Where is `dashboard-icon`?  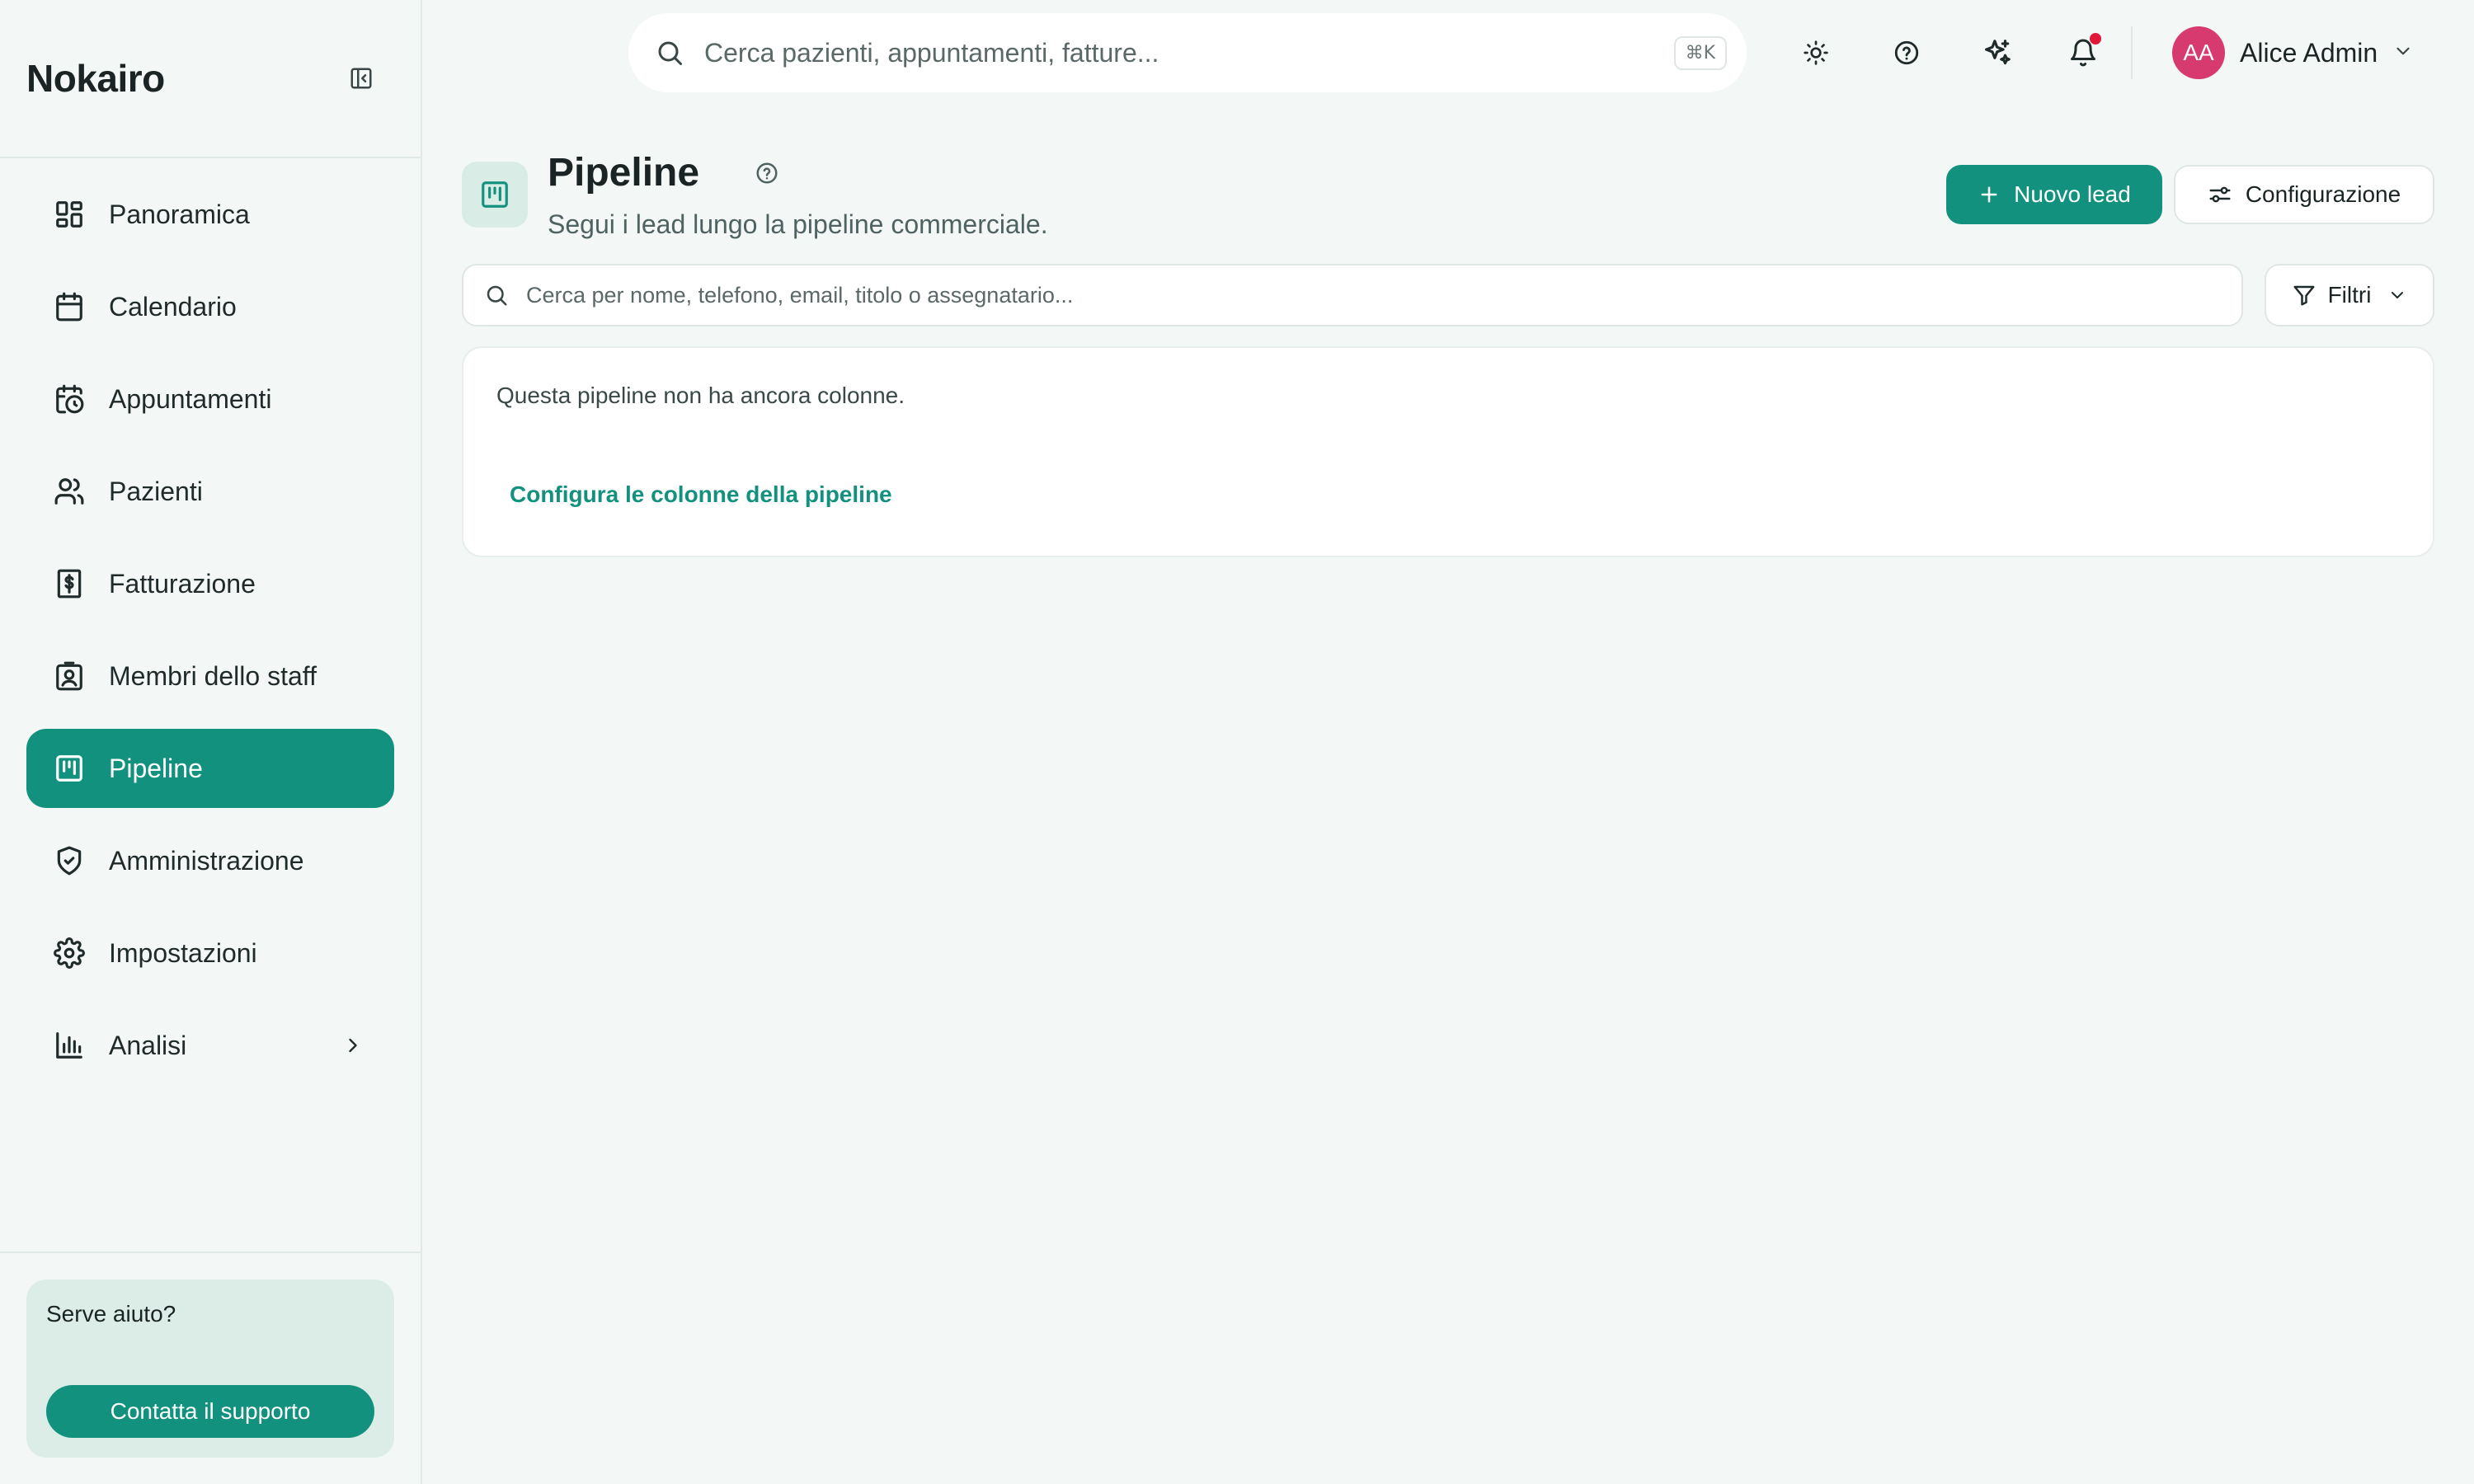
dashboard-icon is located at coordinates (69, 214).